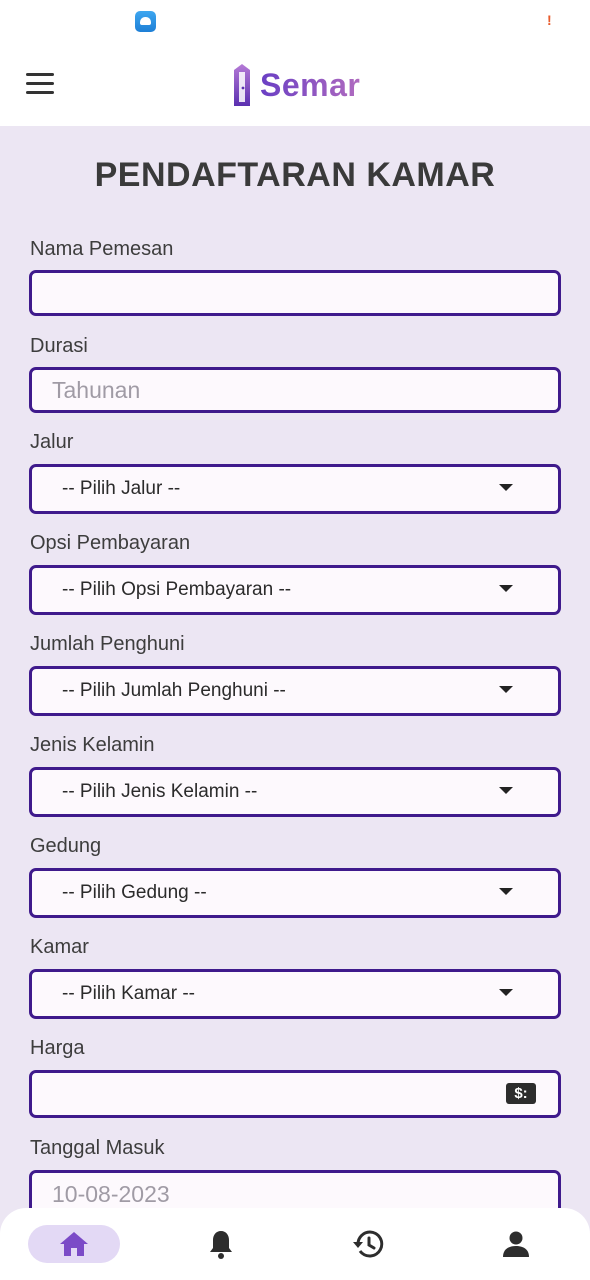  I want to click on history-icon, so click(368, 1244).